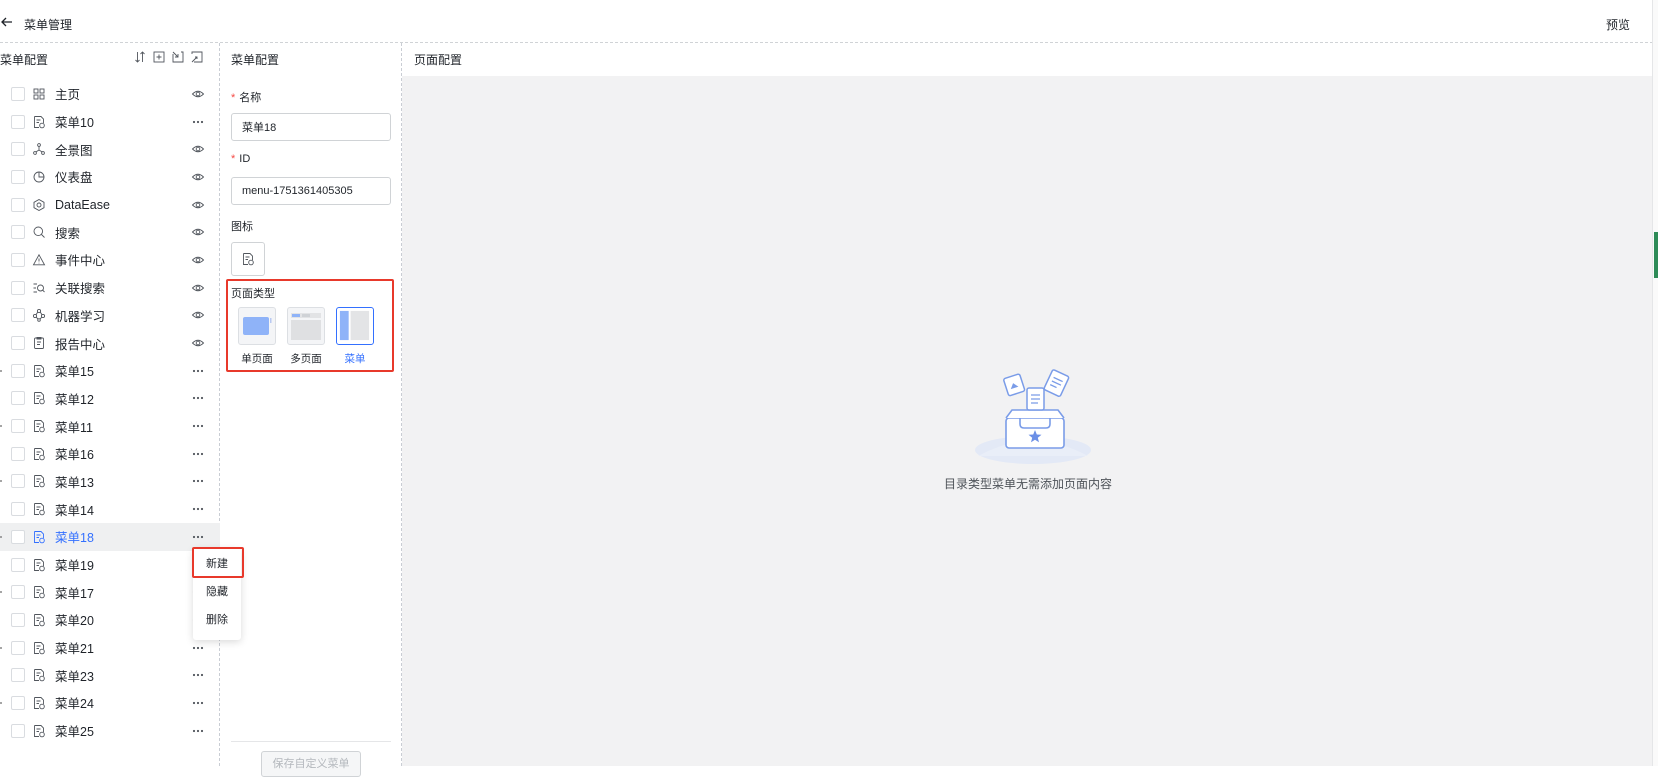 The image size is (1658, 777). I want to click on add-icon, so click(159, 57).